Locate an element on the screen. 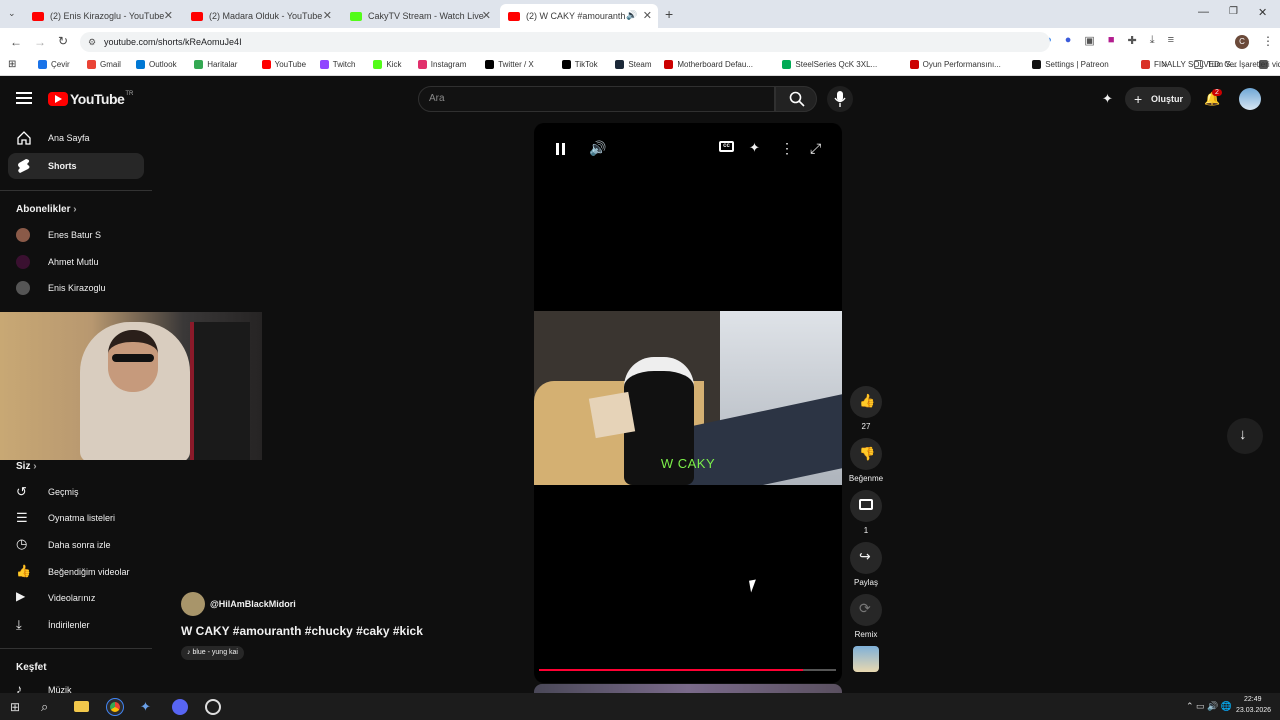 The width and height of the screenshot is (1280, 720). volume-button: 🔊 is located at coordinates (599, 150).